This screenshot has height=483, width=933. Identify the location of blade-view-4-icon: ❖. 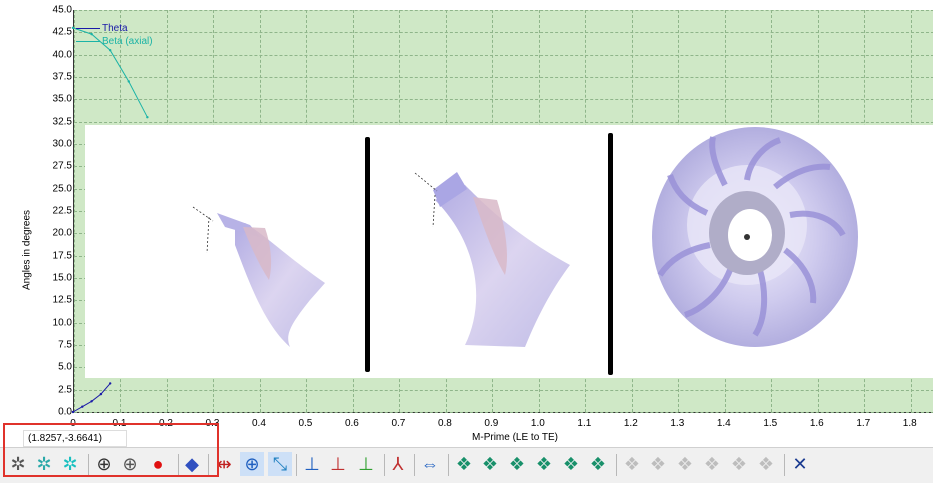
(544, 464).